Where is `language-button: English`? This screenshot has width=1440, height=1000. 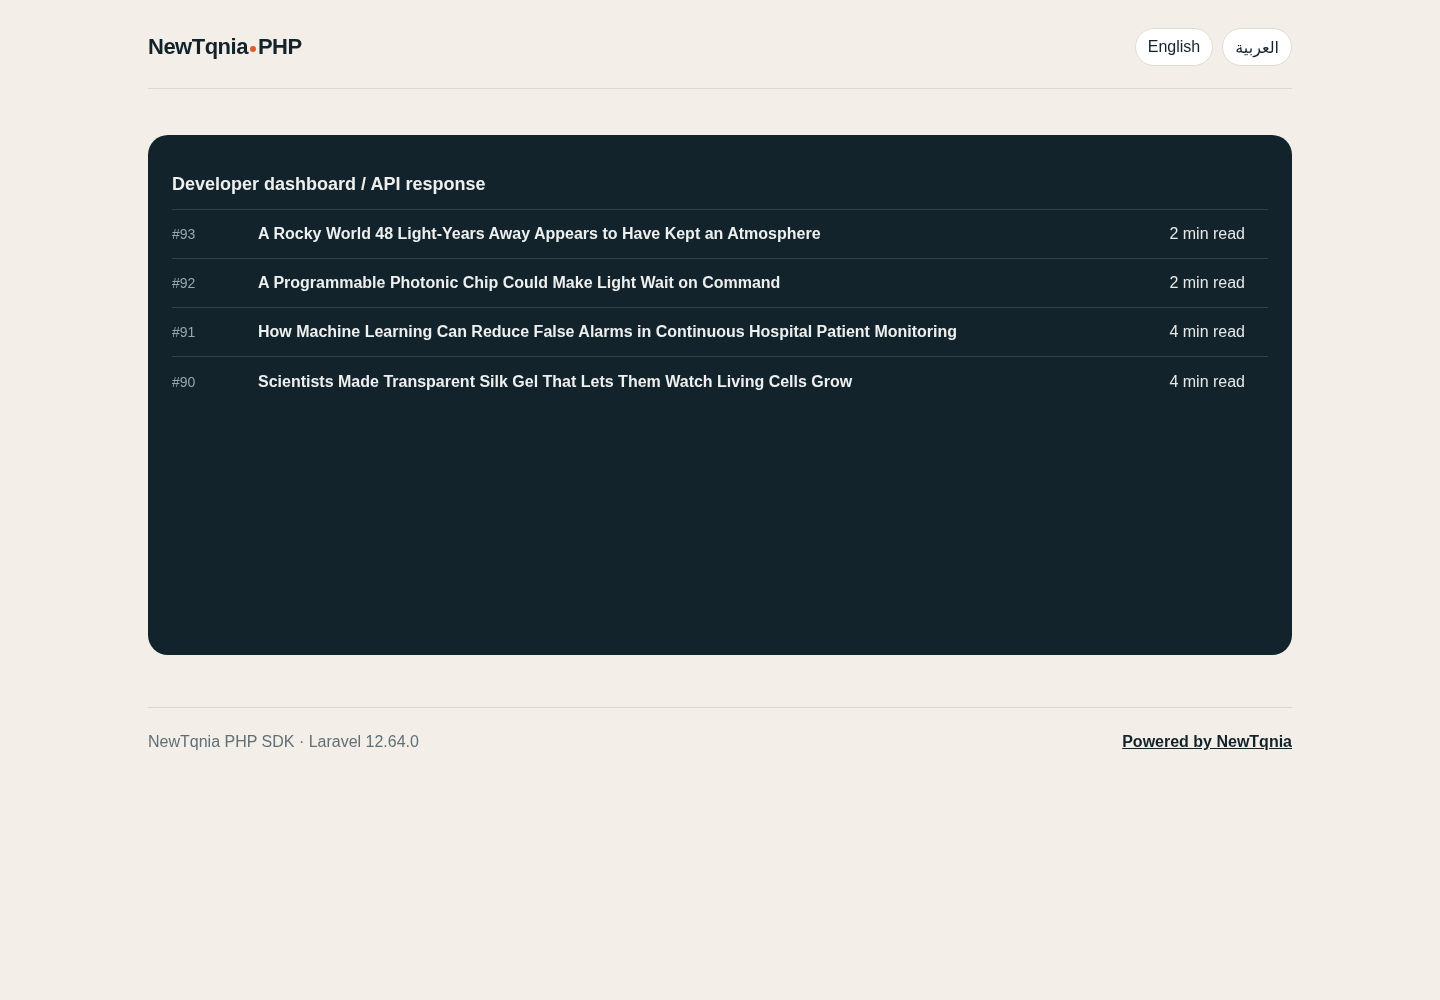 language-button: English is located at coordinates (1174, 47).